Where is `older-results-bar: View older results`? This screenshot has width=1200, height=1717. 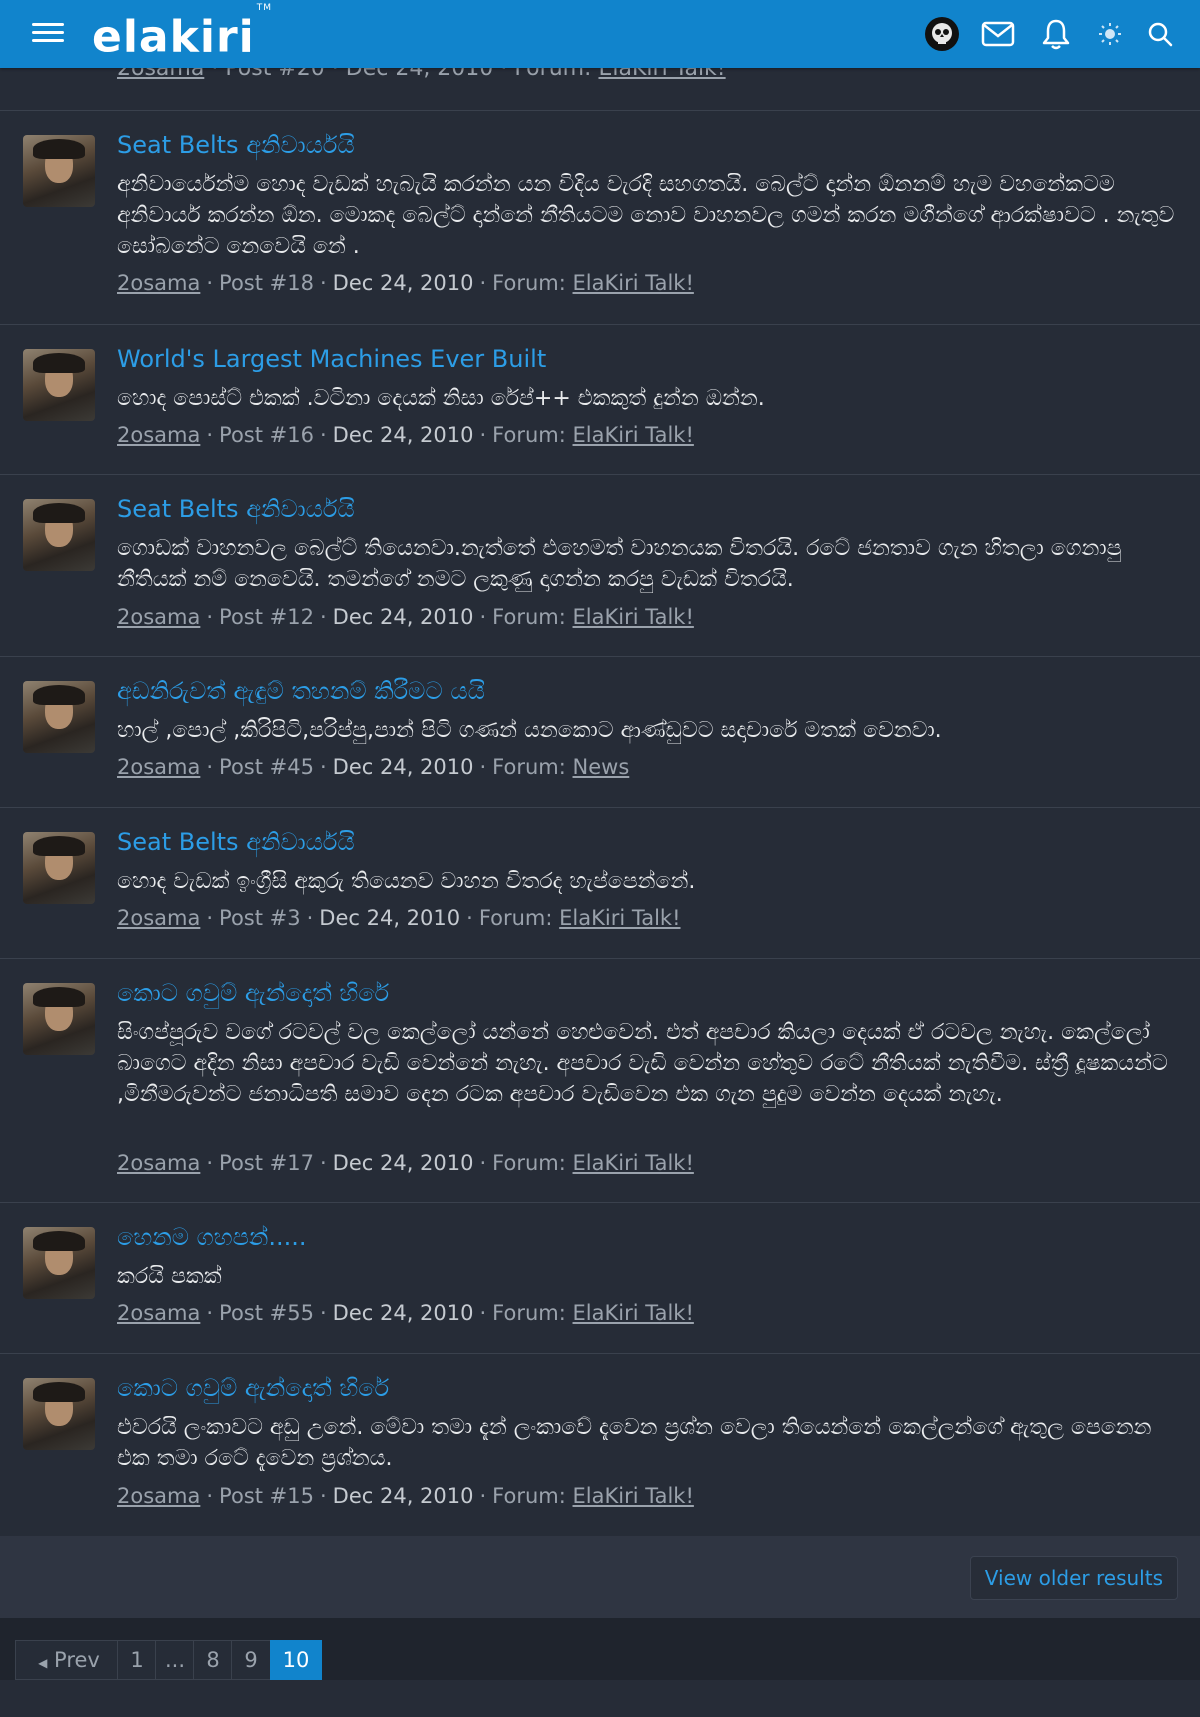 older-results-bar: View older results is located at coordinates (600, 1577).